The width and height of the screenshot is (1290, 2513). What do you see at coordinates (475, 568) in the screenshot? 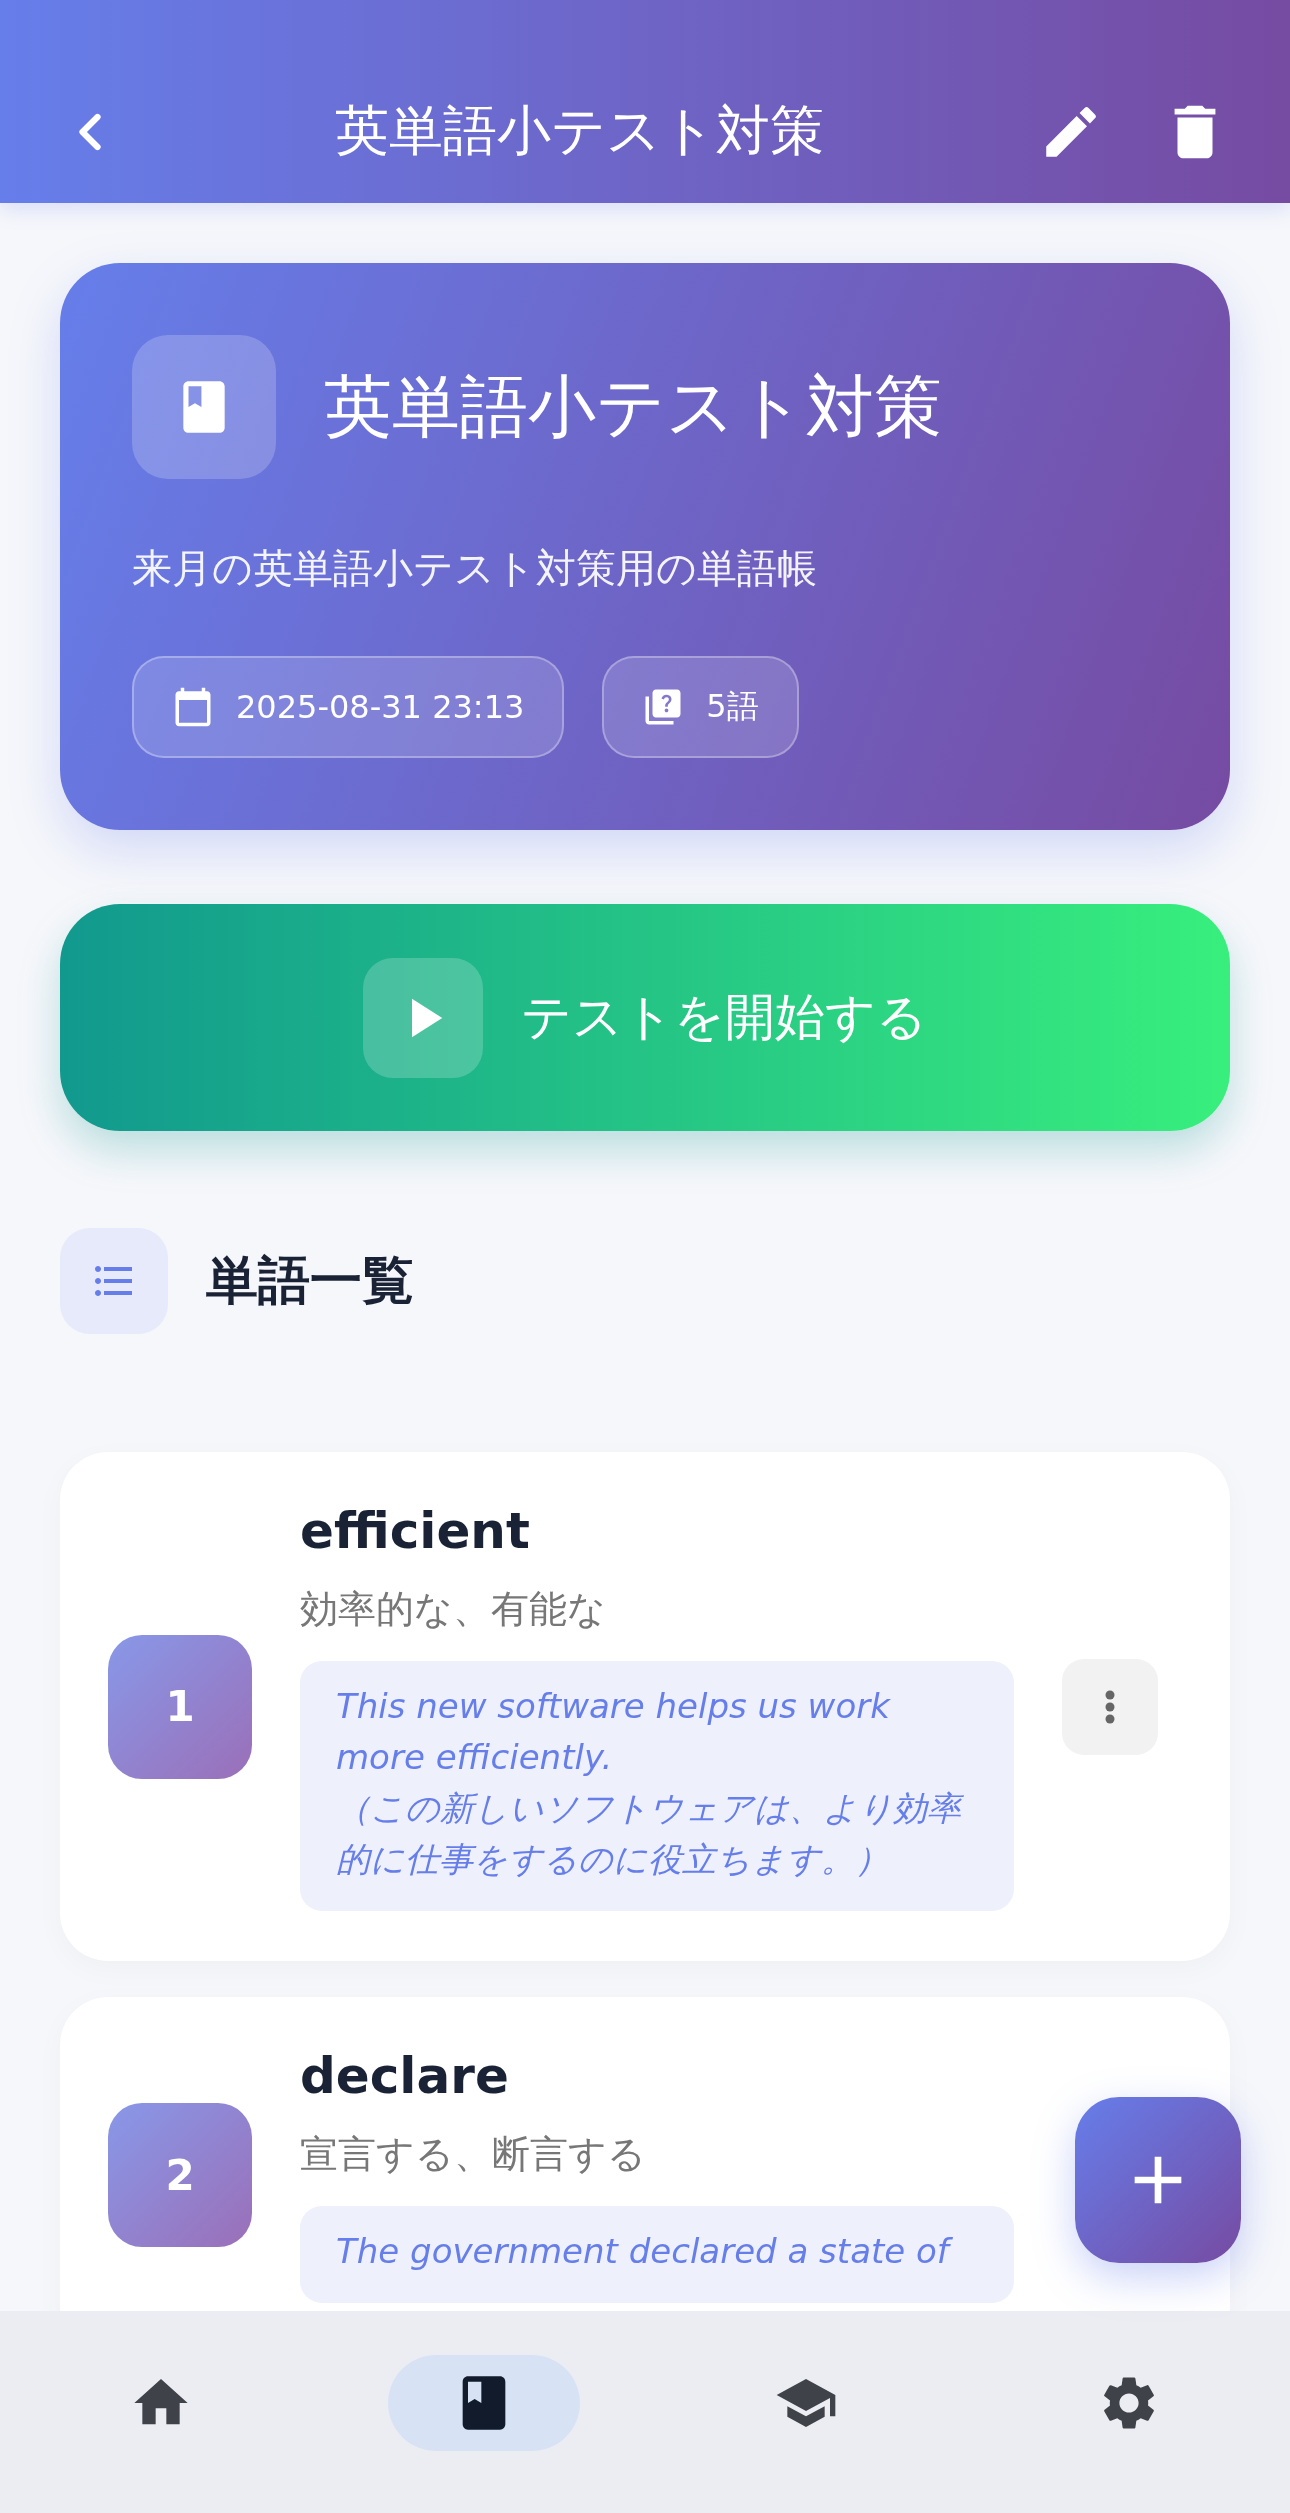
I see `wordbook-description: 来月の英単語小テスト対策用の単語帳` at bounding box center [475, 568].